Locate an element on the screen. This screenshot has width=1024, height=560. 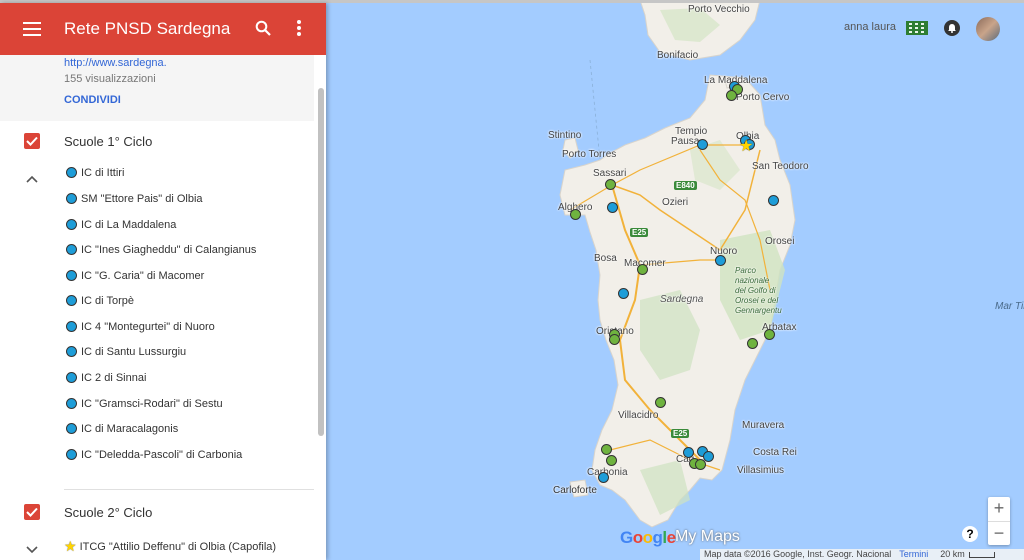
place-label-stintino: Stintino is located at coordinates (565, 135).